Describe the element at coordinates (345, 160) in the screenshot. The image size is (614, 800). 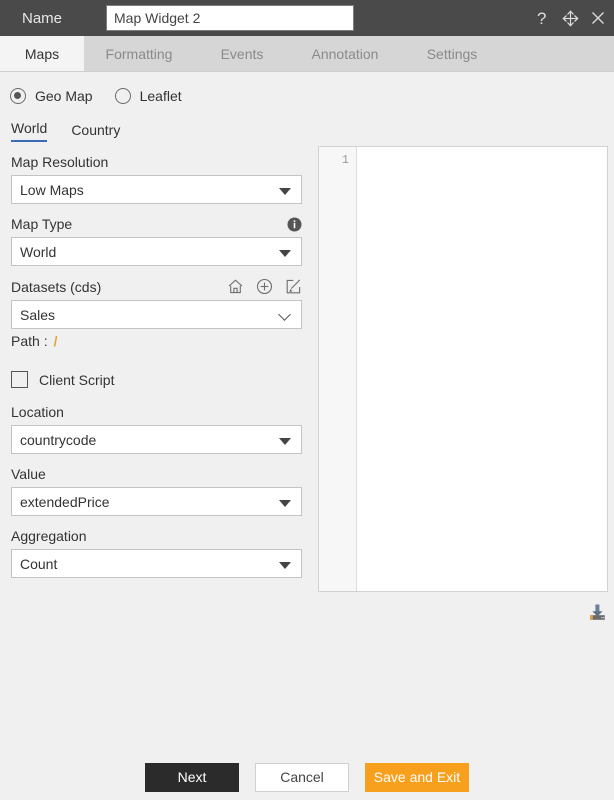
I see `editor-line-number: 1` at that location.